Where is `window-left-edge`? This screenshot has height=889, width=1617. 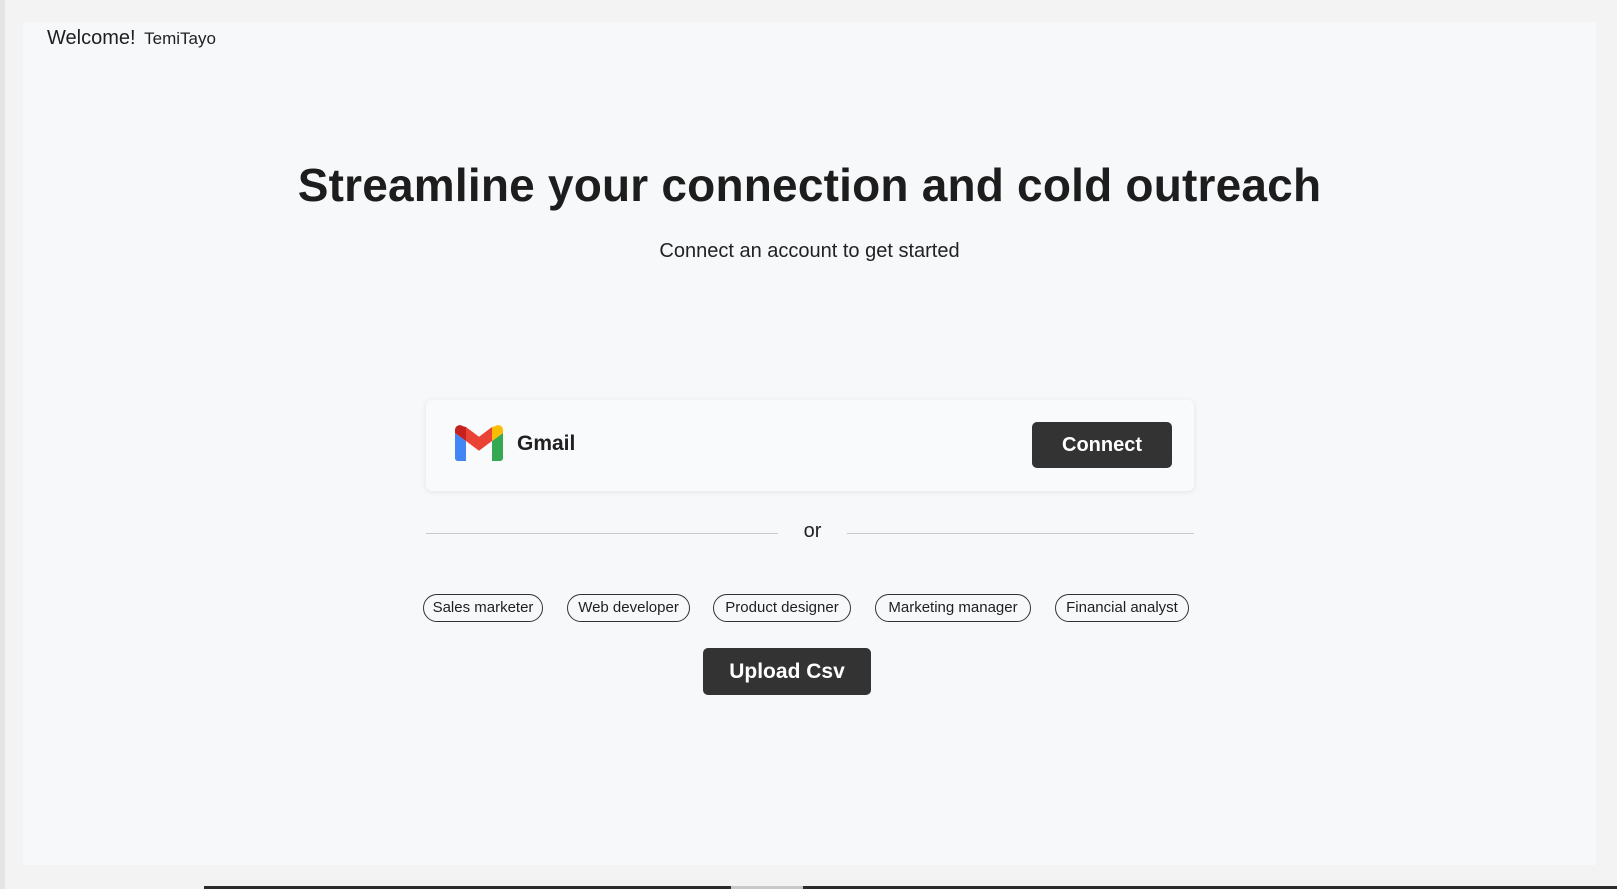
window-left-edge is located at coordinates (2, 444).